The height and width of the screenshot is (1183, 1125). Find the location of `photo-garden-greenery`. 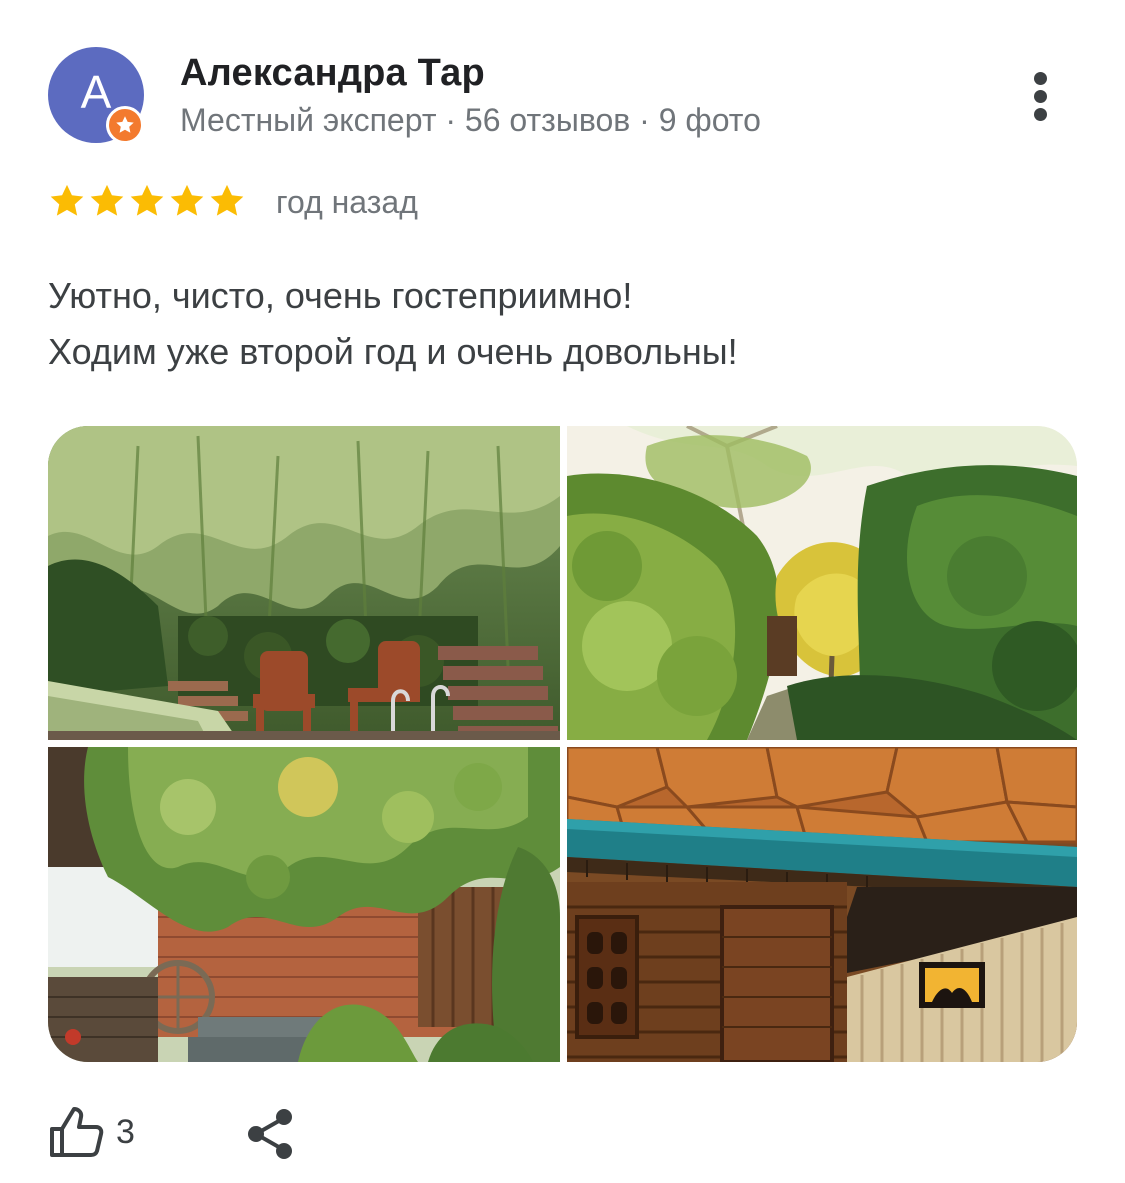

photo-garden-greenery is located at coordinates (822, 583).